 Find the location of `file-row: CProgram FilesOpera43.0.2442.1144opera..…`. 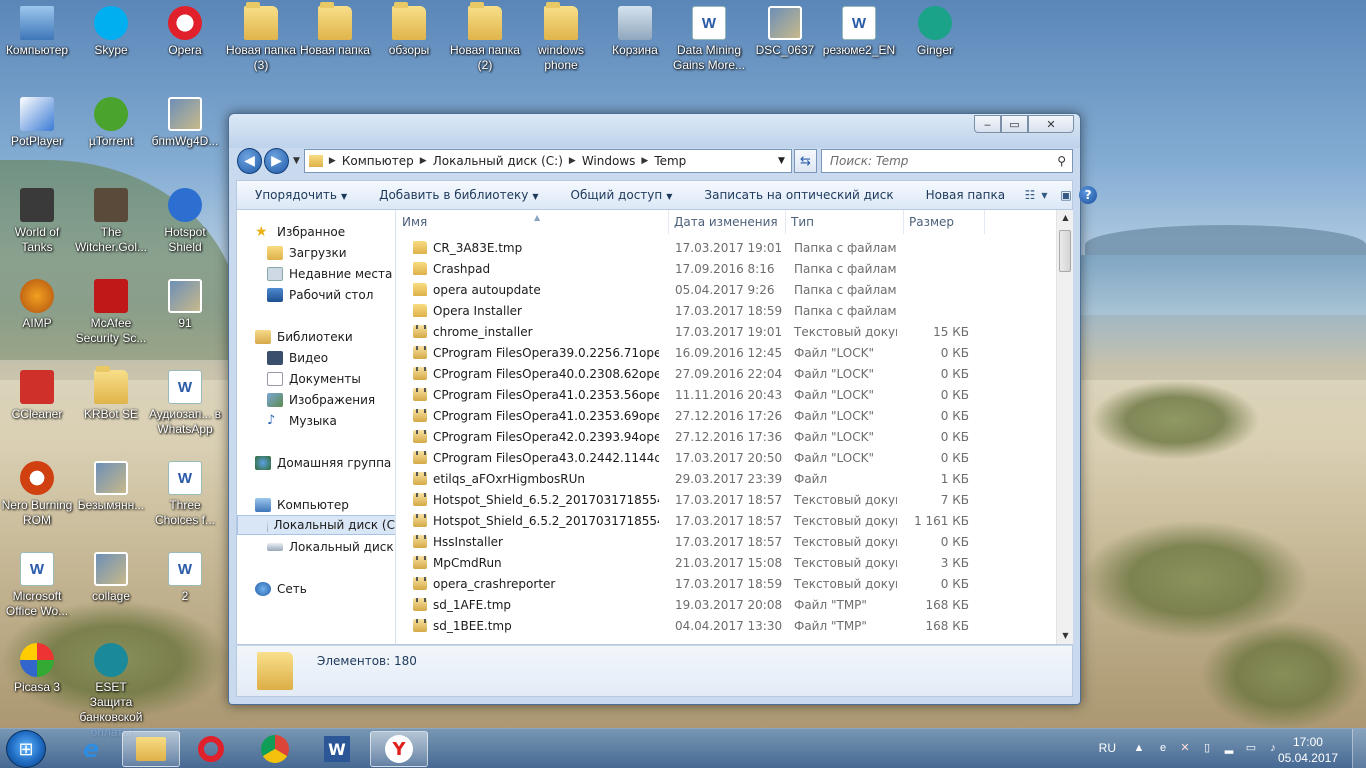

file-row: CProgram FilesOpera43.0.2442.1144opera..… is located at coordinates (726, 457).